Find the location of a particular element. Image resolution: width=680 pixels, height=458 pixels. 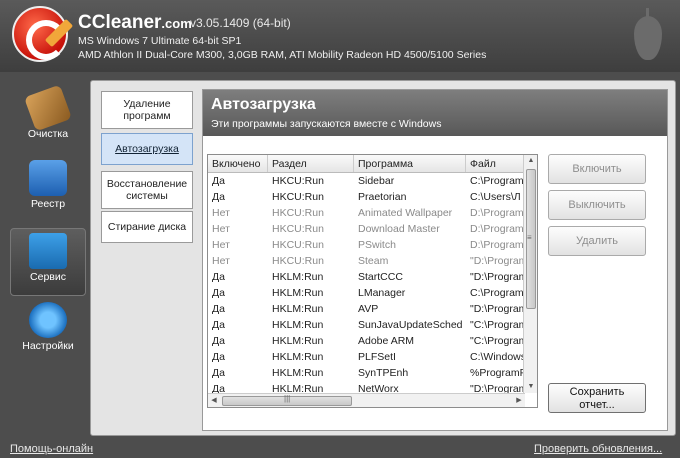

nav-tools: Сервис is located at coordinates (48, 262).